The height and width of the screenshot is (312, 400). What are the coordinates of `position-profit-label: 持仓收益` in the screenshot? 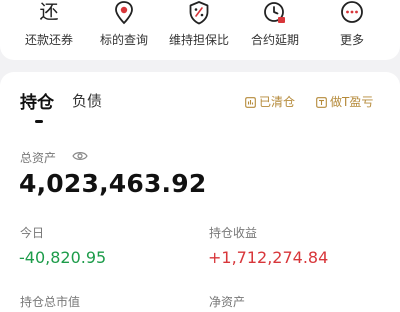 It's located at (233, 233).